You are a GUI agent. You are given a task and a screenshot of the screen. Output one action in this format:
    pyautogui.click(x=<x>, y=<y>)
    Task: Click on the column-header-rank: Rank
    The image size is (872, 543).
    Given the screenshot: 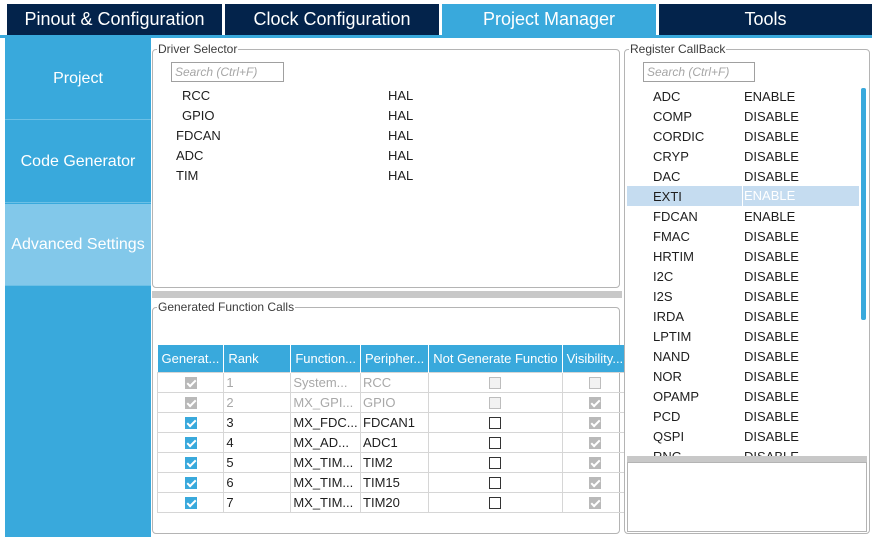 What is the action you would take?
    pyautogui.click(x=257, y=358)
    